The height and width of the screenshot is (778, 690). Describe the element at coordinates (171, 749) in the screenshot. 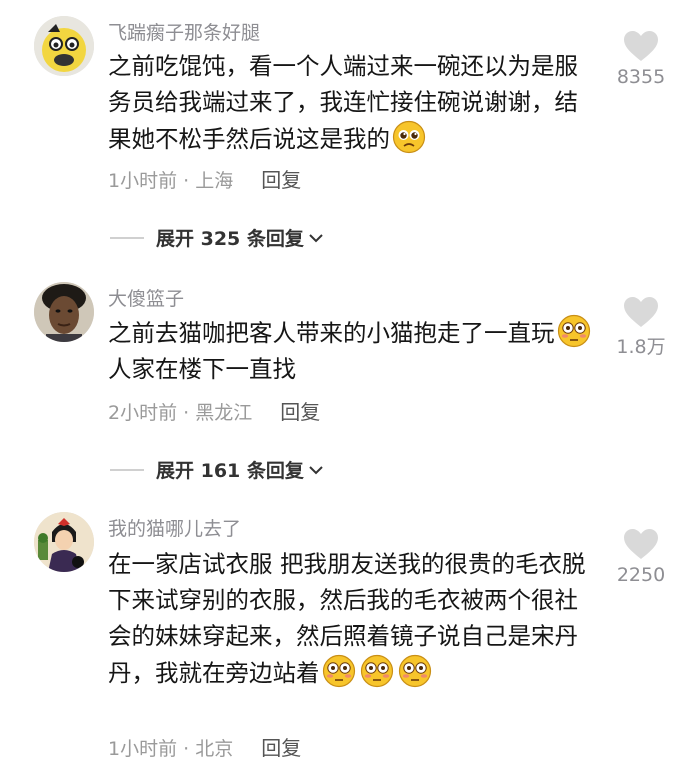

I see `timestamp-location: 1小时前 · 北京` at that location.